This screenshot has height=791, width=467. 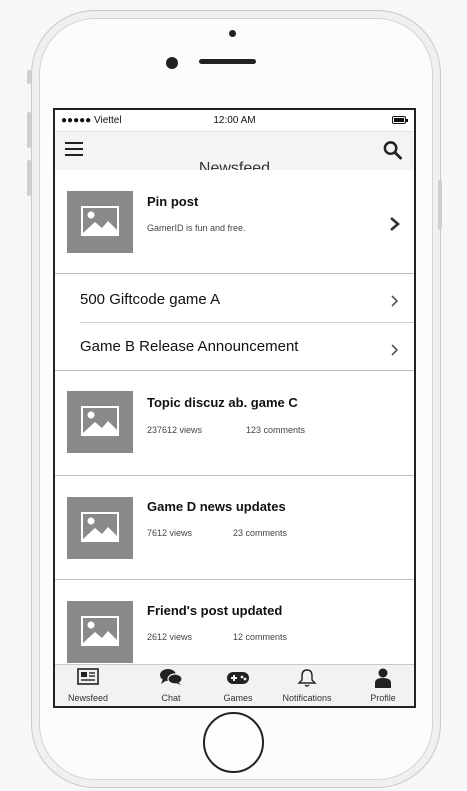 What do you see at coordinates (307, 678) in the screenshot?
I see `bell-icon` at bounding box center [307, 678].